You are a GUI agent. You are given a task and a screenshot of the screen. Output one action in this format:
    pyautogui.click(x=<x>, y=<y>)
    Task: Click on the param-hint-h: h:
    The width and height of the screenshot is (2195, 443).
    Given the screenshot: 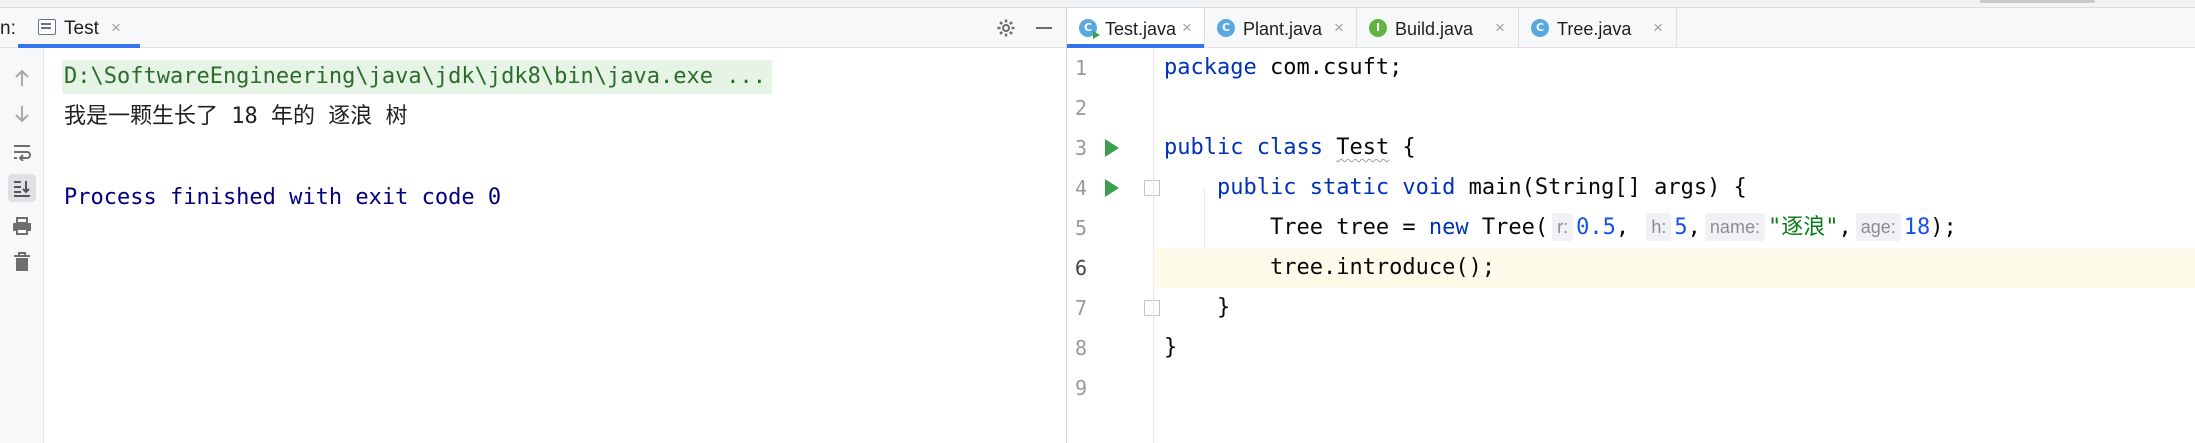 What is the action you would take?
    pyautogui.click(x=1659, y=227)
    